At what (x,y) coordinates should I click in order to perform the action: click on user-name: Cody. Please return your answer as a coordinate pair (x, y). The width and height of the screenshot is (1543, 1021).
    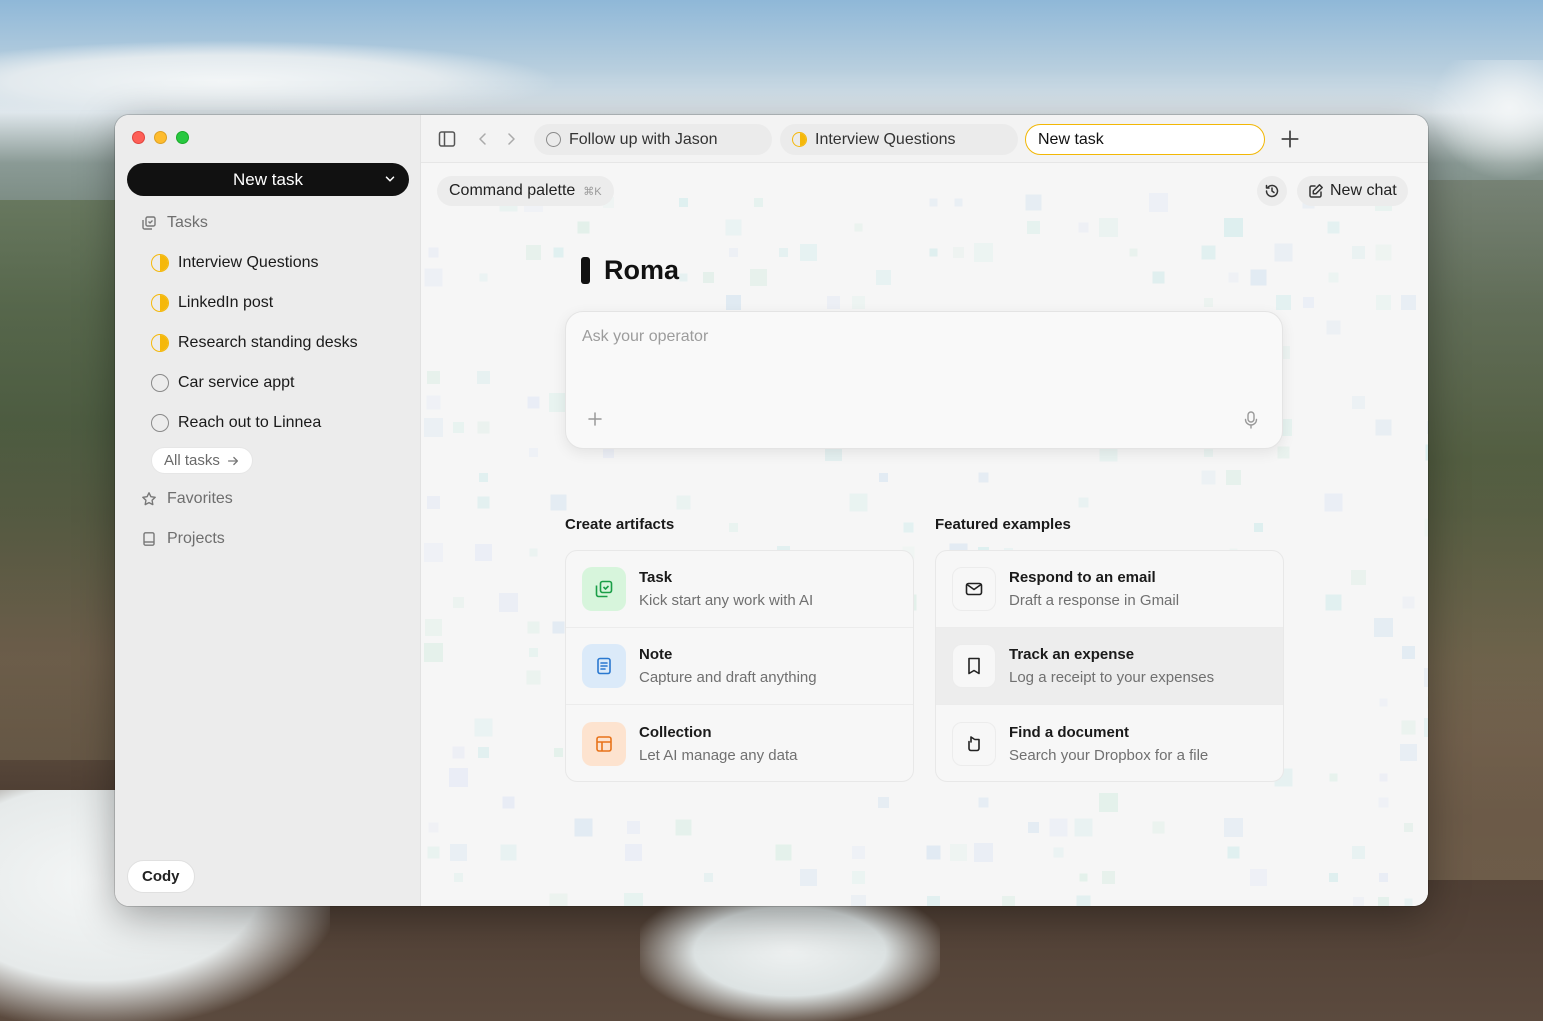
    Looking at the image, I should click on (161, 876).